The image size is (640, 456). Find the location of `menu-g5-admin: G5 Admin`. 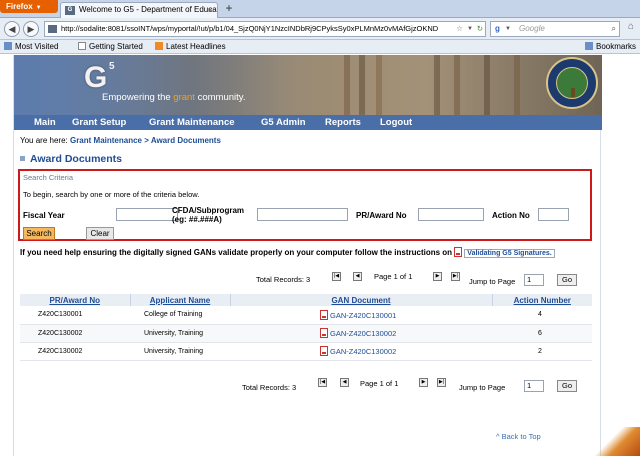

menu-g5-admin: G5 Admin is located at coordinates (283, 122).